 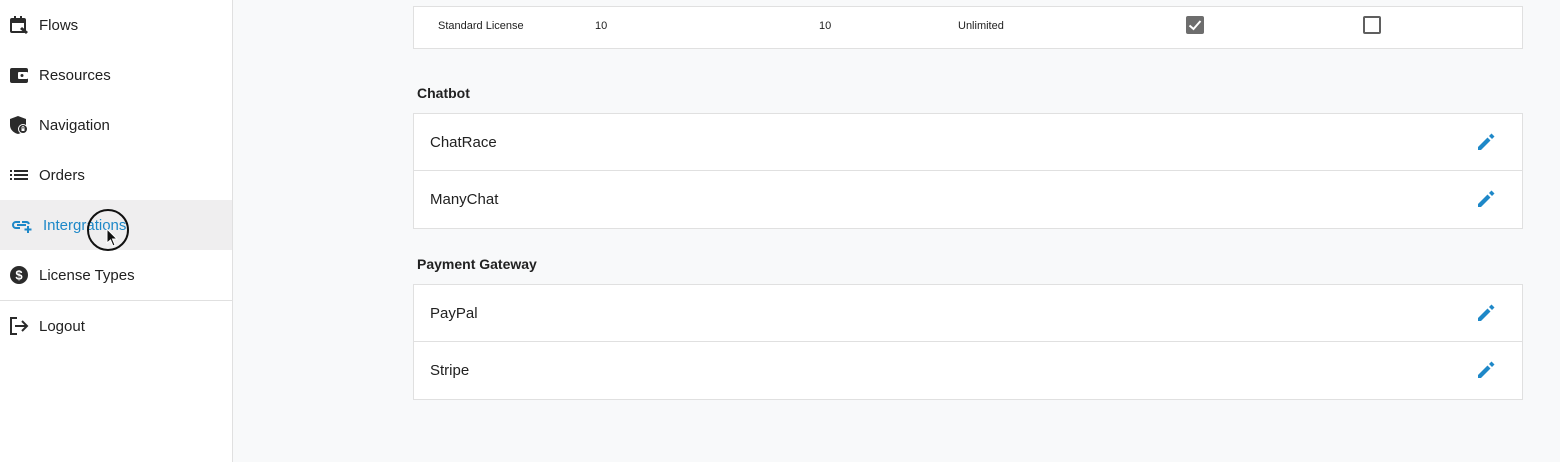 What do you see at coordinates (62, 326) in the screenshot?
I see `sidebar-item-label: Logout` at bounding box center [62, 326].